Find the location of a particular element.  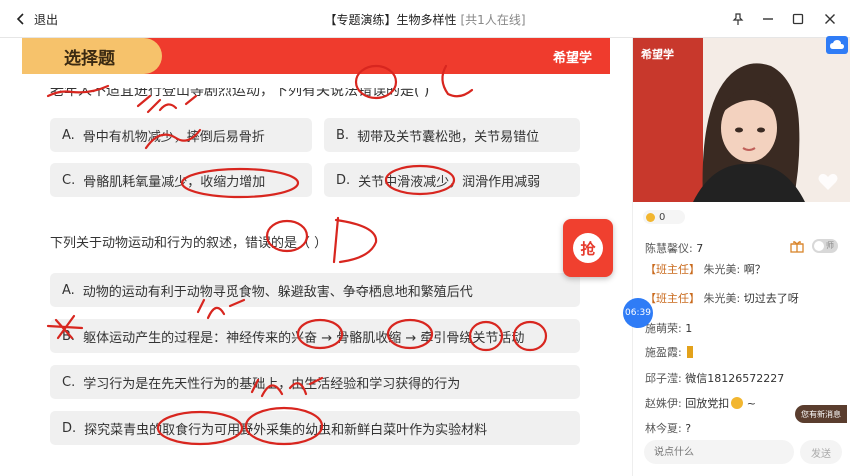

video-brand: 希望学 is located at coordinates (657, 54).